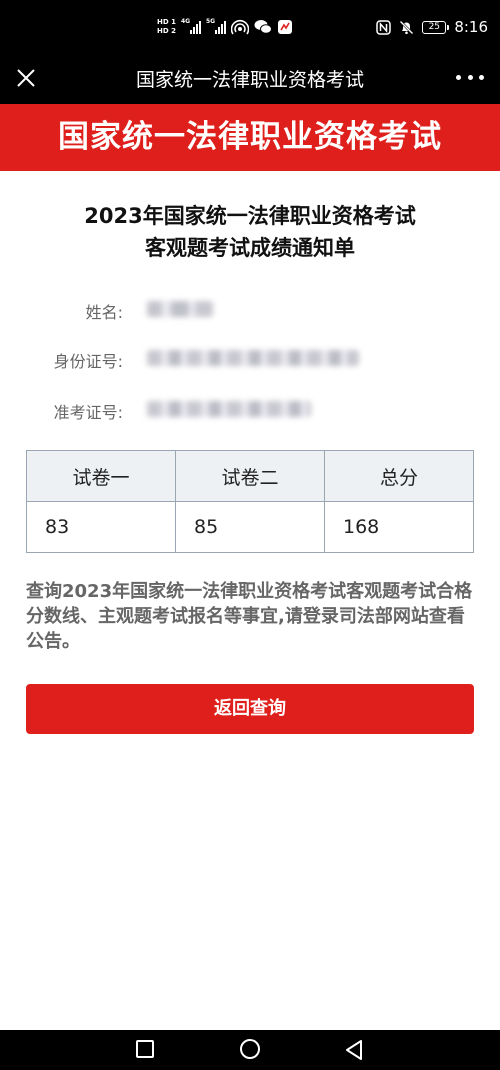 The image size is (500, 1070). I want to click on more-menu-button, so click(470, 77).